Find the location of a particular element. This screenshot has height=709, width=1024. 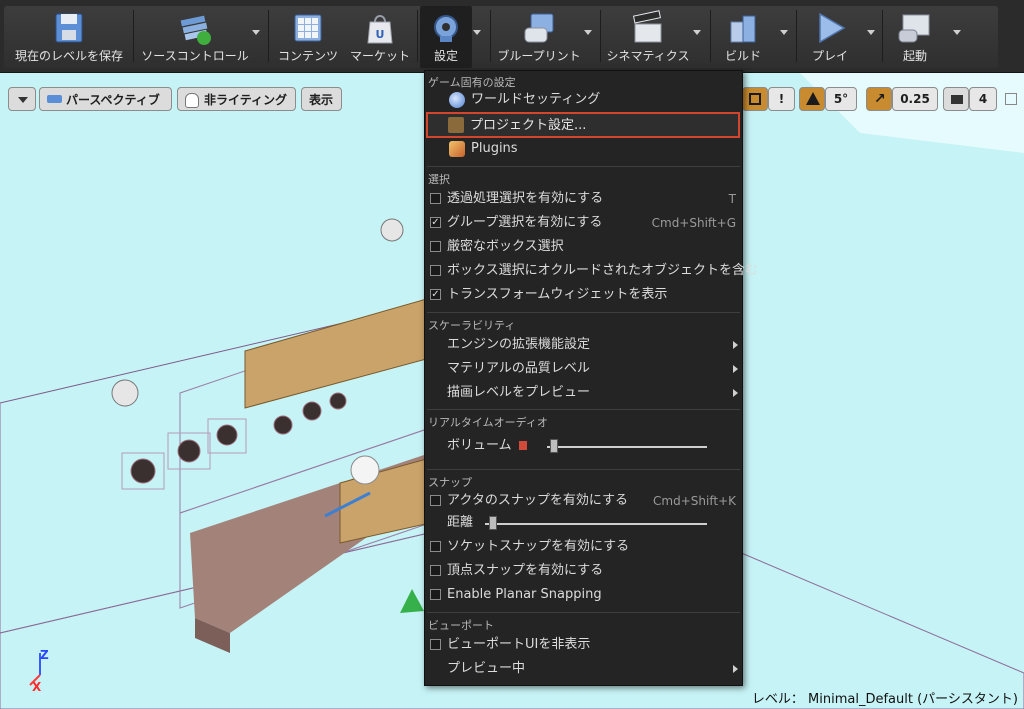

section-header-snap: スナップ is located at coordinates (450, 482).